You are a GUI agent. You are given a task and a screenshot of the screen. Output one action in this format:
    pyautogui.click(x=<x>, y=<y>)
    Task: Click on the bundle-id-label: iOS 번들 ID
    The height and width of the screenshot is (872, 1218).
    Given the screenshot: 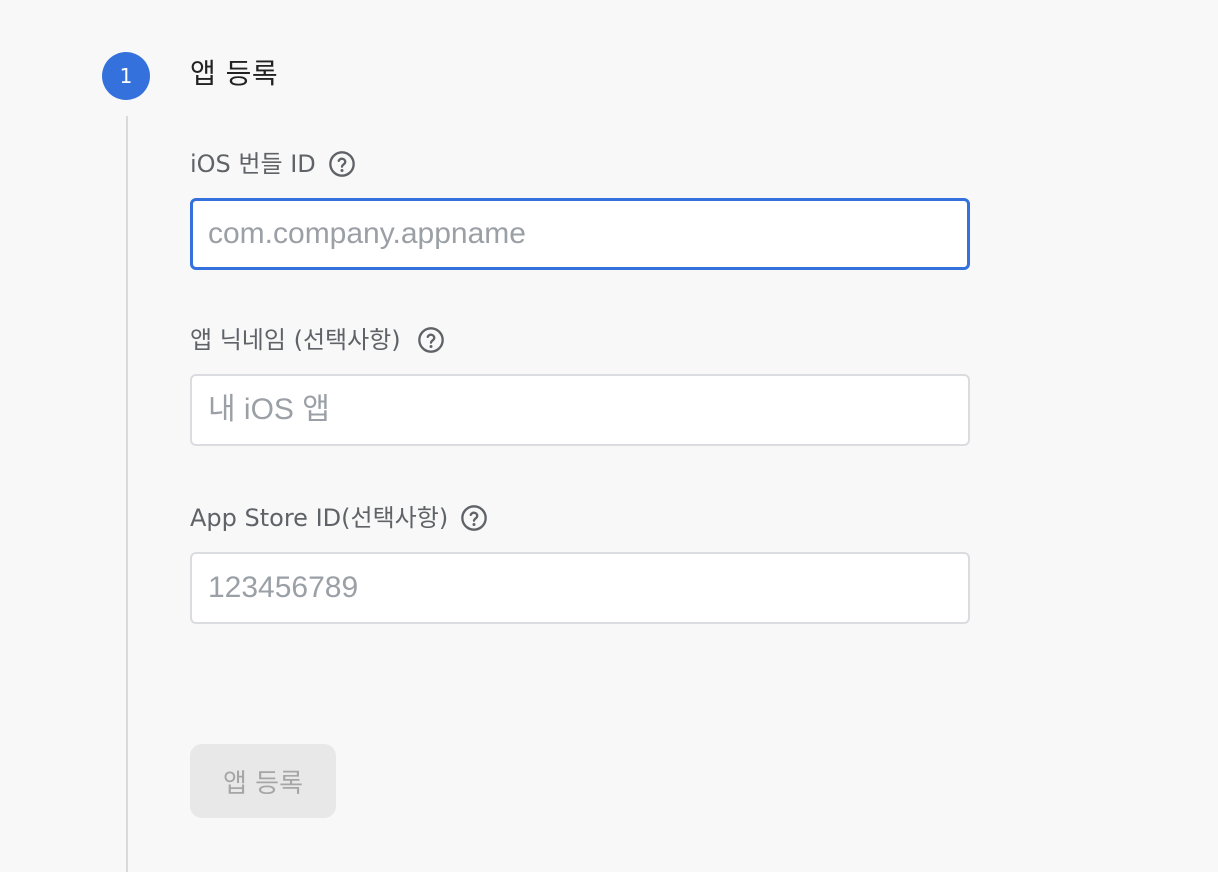 What is the action you would take?
    pyautogui.click(x=273, y=164)
    